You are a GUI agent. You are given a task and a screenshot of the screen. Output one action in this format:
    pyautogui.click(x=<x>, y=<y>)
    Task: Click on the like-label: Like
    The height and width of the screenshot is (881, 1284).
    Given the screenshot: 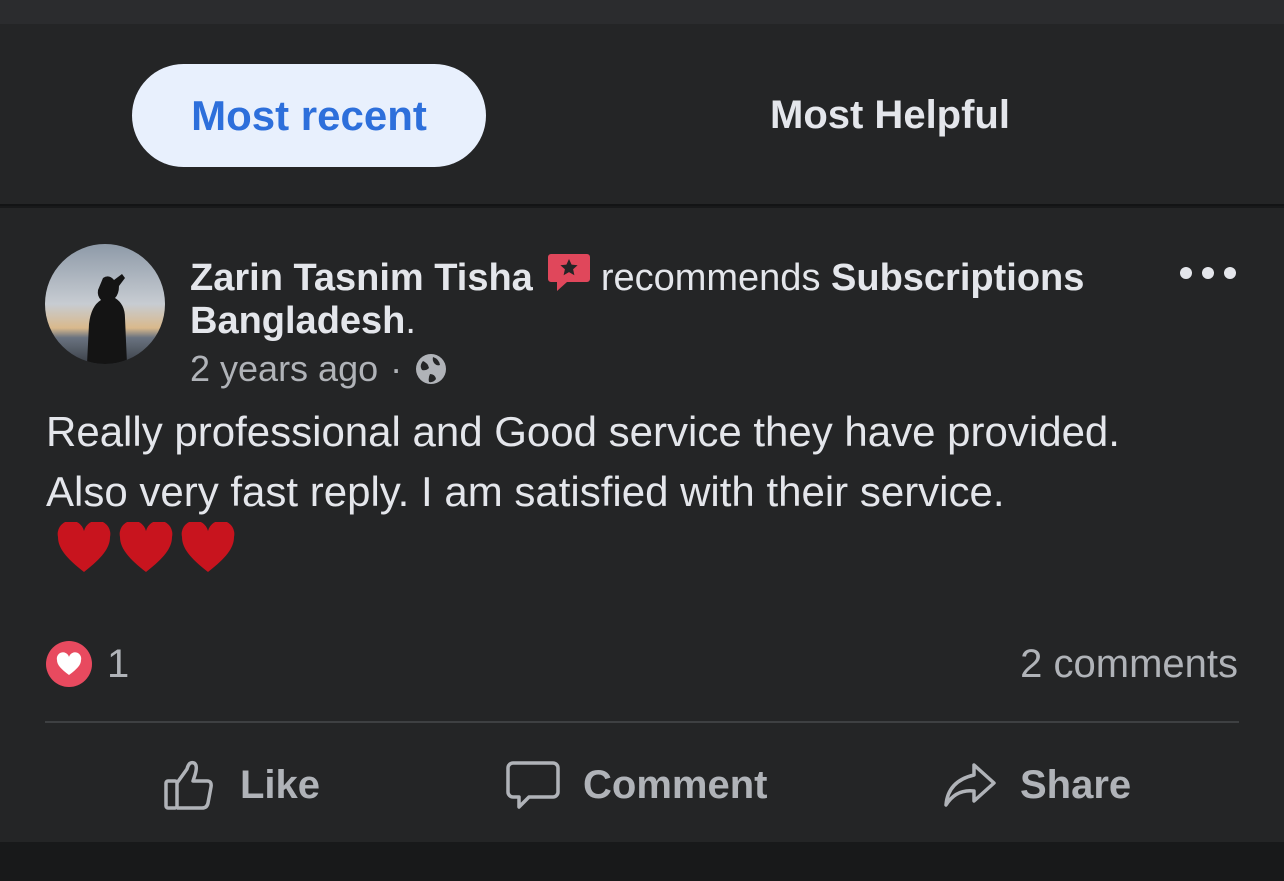 What is the action you would take?
    pyautogui.click(x=280, y=784)
    